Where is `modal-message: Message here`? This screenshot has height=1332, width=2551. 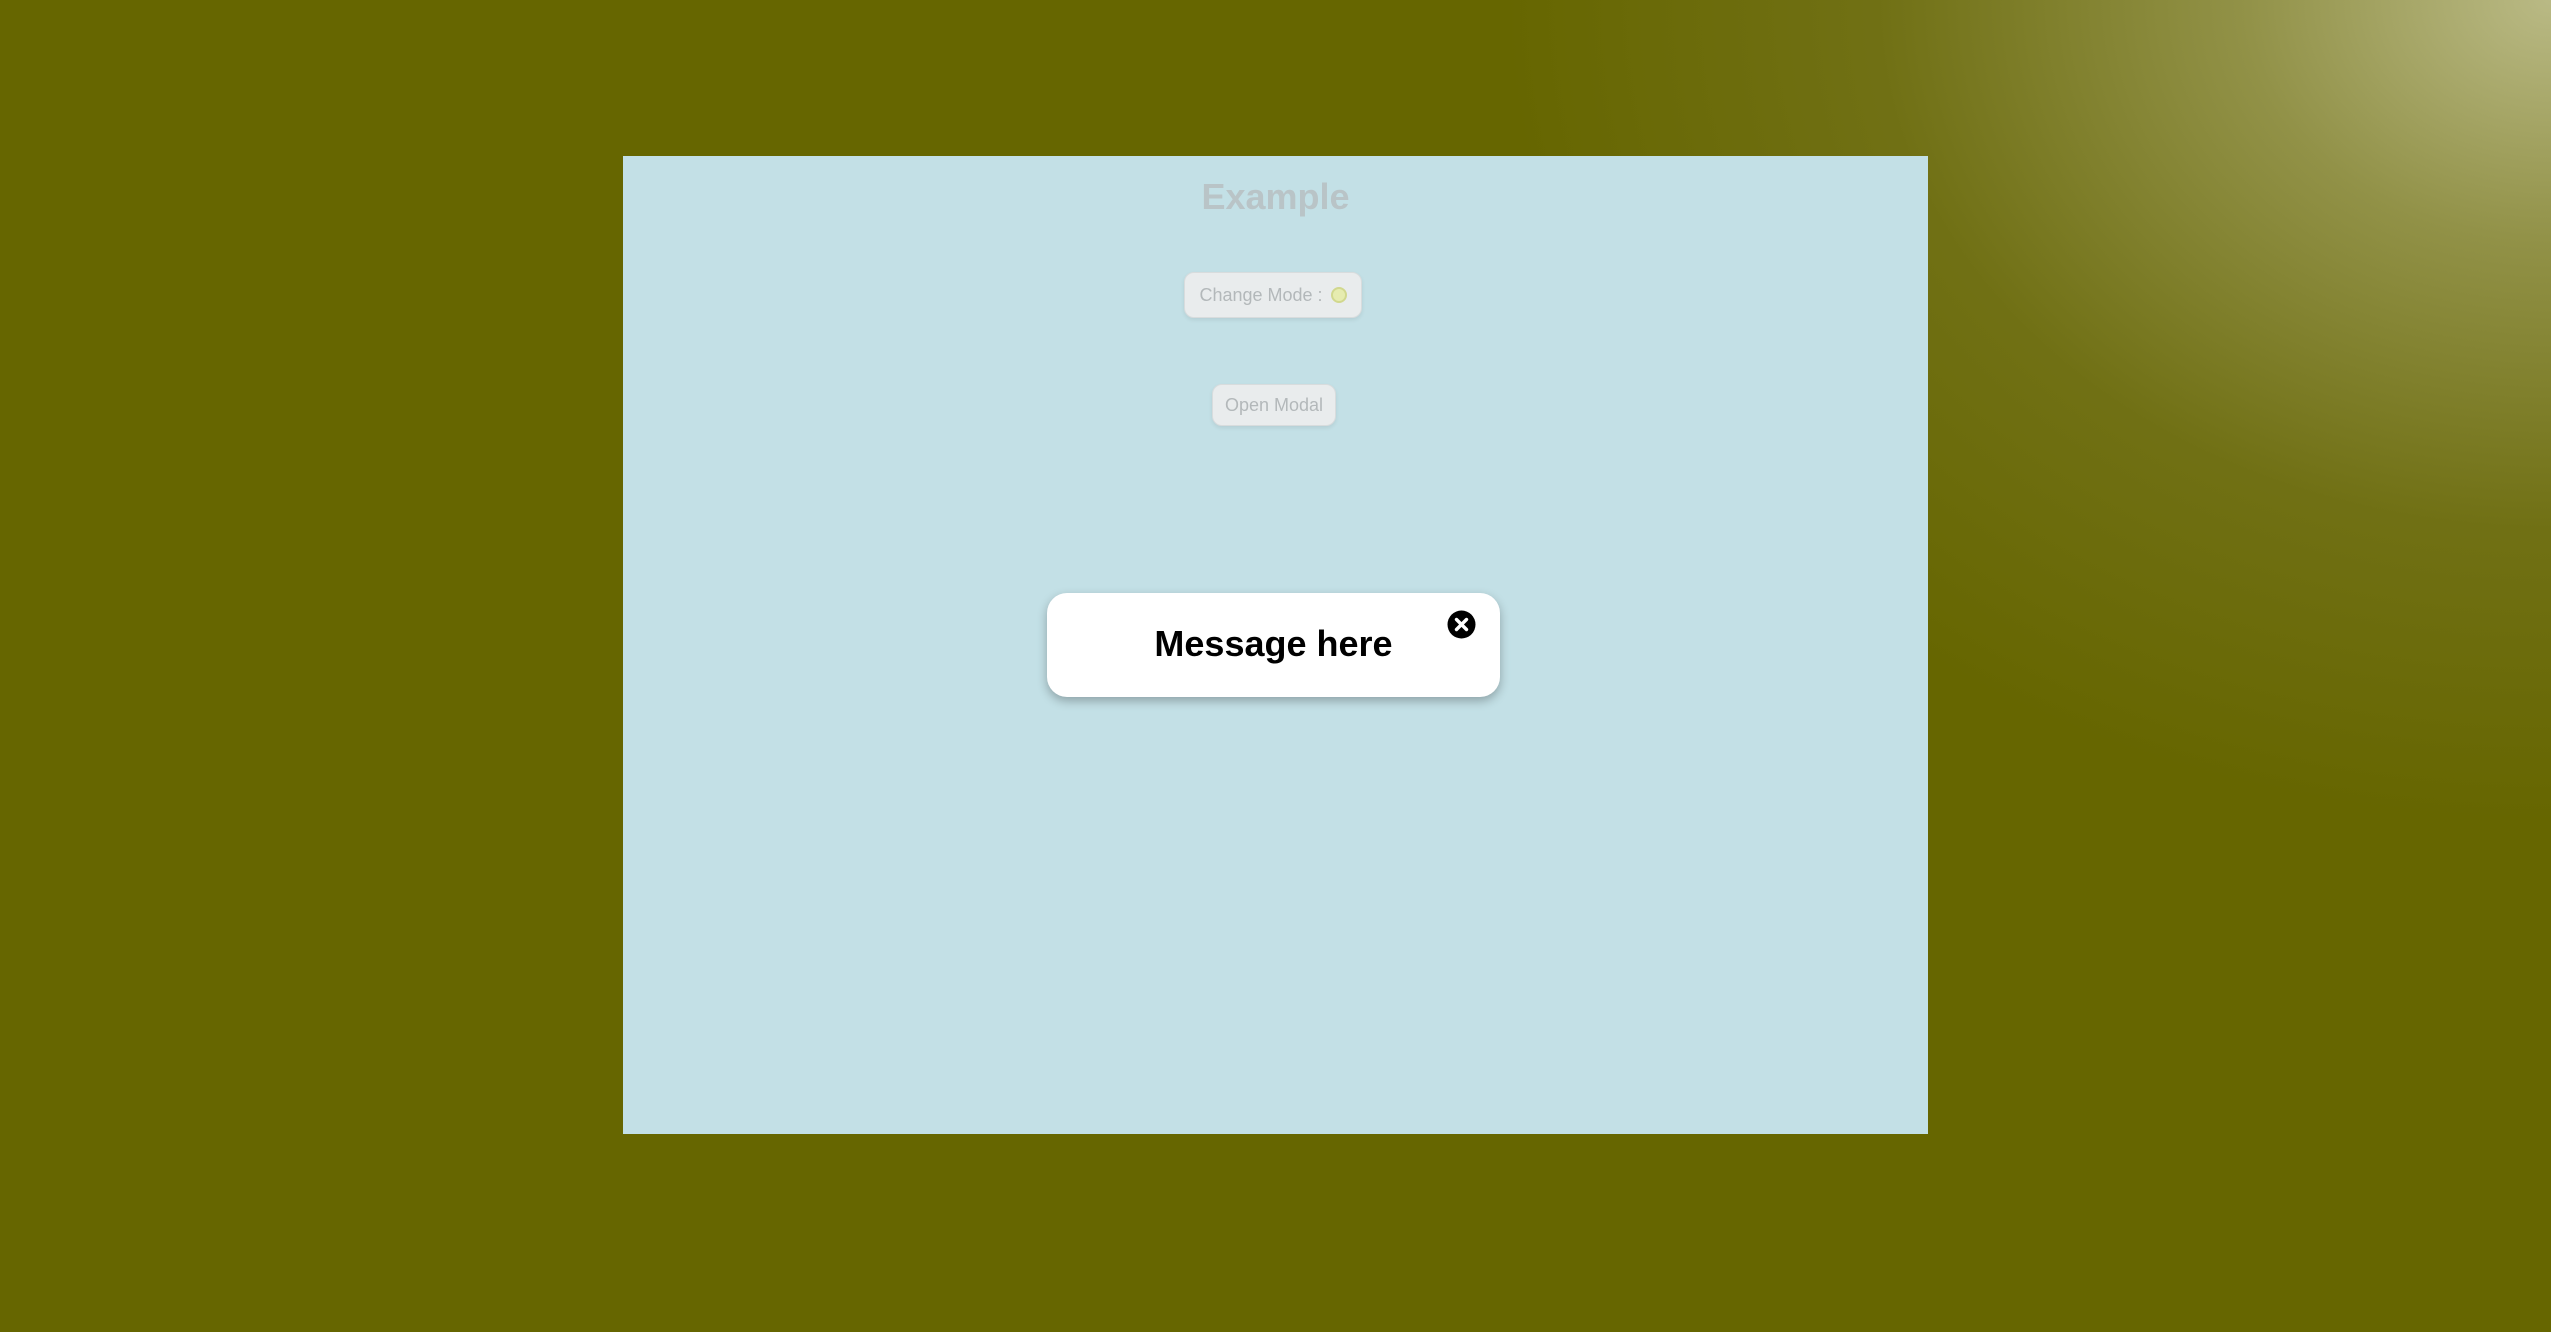 modal-message: Message here is located at coordinates (1273, 643).